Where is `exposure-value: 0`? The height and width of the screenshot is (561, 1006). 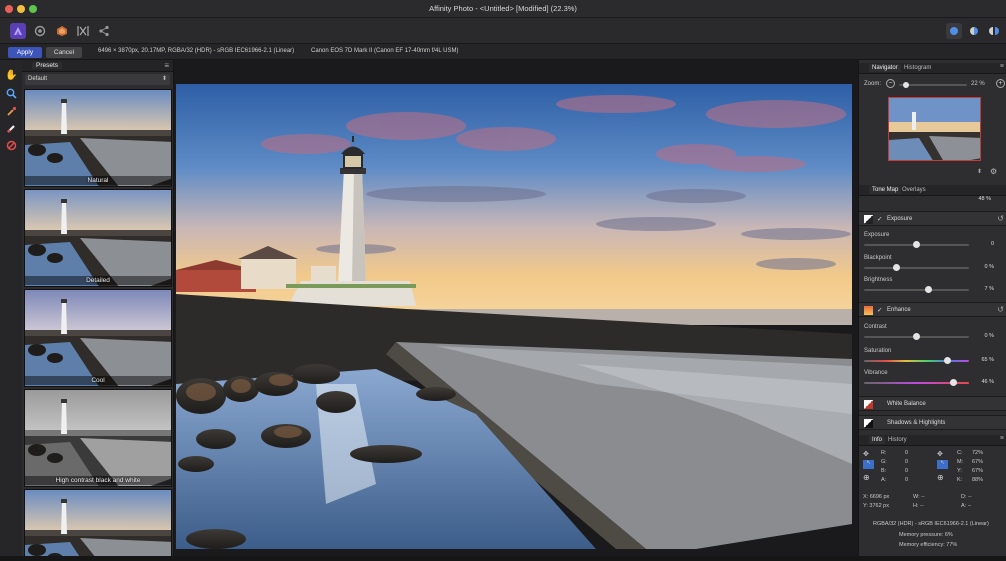
exposure-value: 0 is located at coordinates (983, 244).